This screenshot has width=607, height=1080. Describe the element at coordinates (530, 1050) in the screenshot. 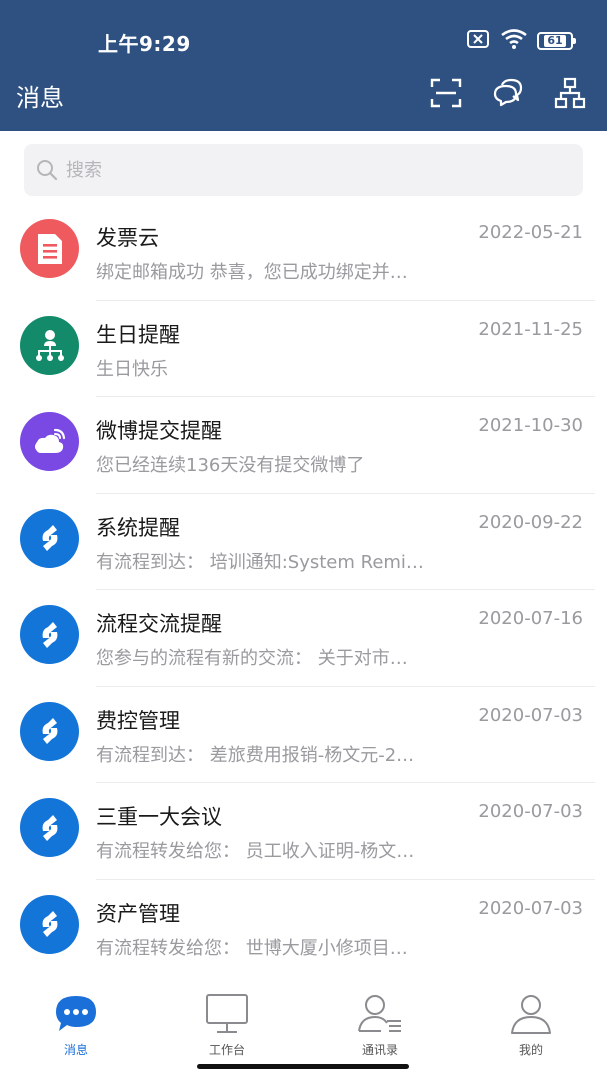

I see `tab-label: 我的` at that location.